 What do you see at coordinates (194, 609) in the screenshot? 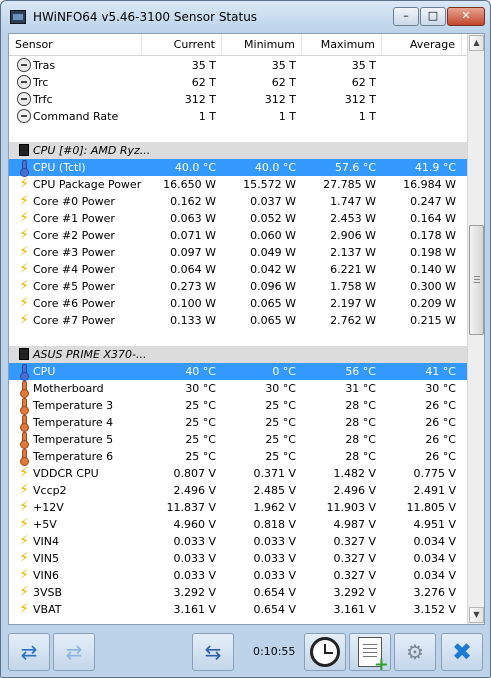
I see `current-value: 3.161 V` at bounding box center [194, 609].